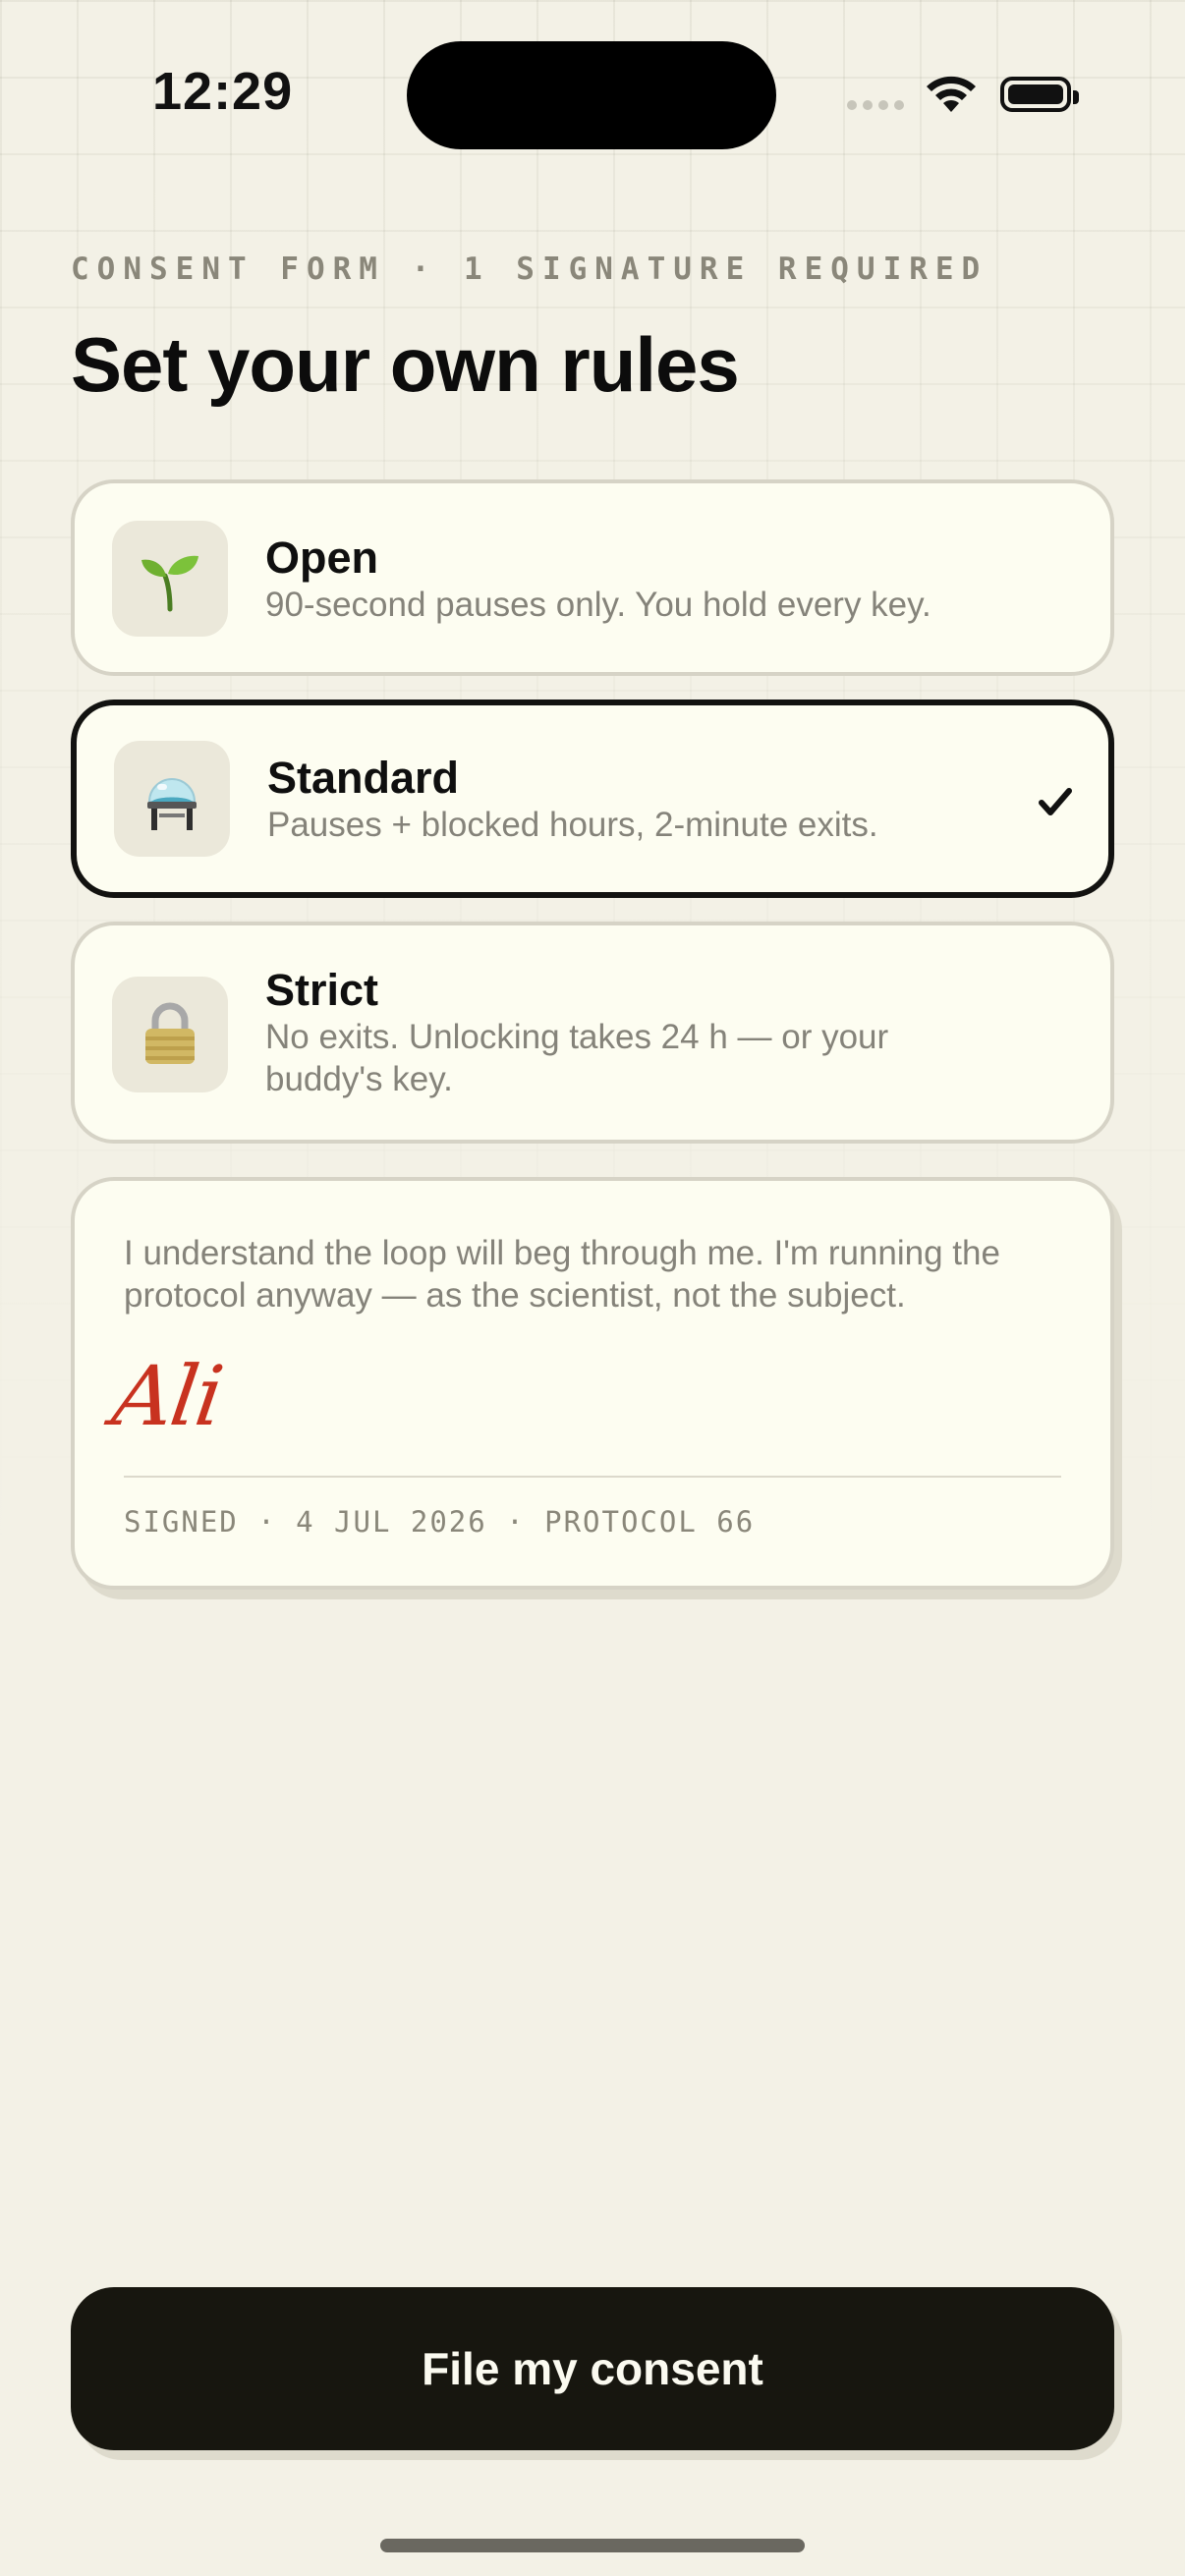  Describe the element at coordinates (876, 105) in the screenshot. I see `cellular-signal-icon` at that location.